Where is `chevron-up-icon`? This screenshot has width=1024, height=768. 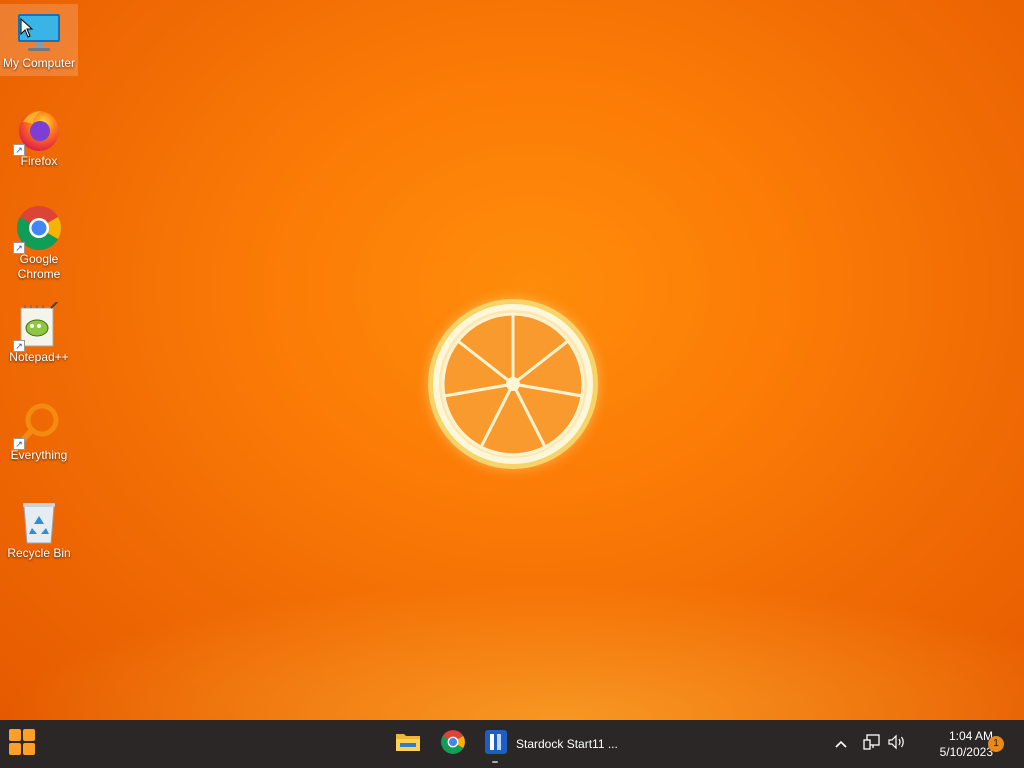 chevron-up-icon is located at coordinates (841, 744).